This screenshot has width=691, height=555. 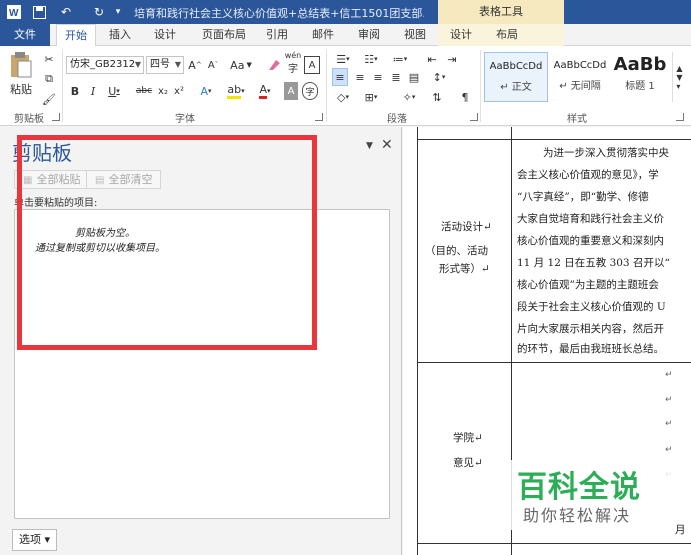 I want to click on bold-icon: B, so click(x=75, y=91).